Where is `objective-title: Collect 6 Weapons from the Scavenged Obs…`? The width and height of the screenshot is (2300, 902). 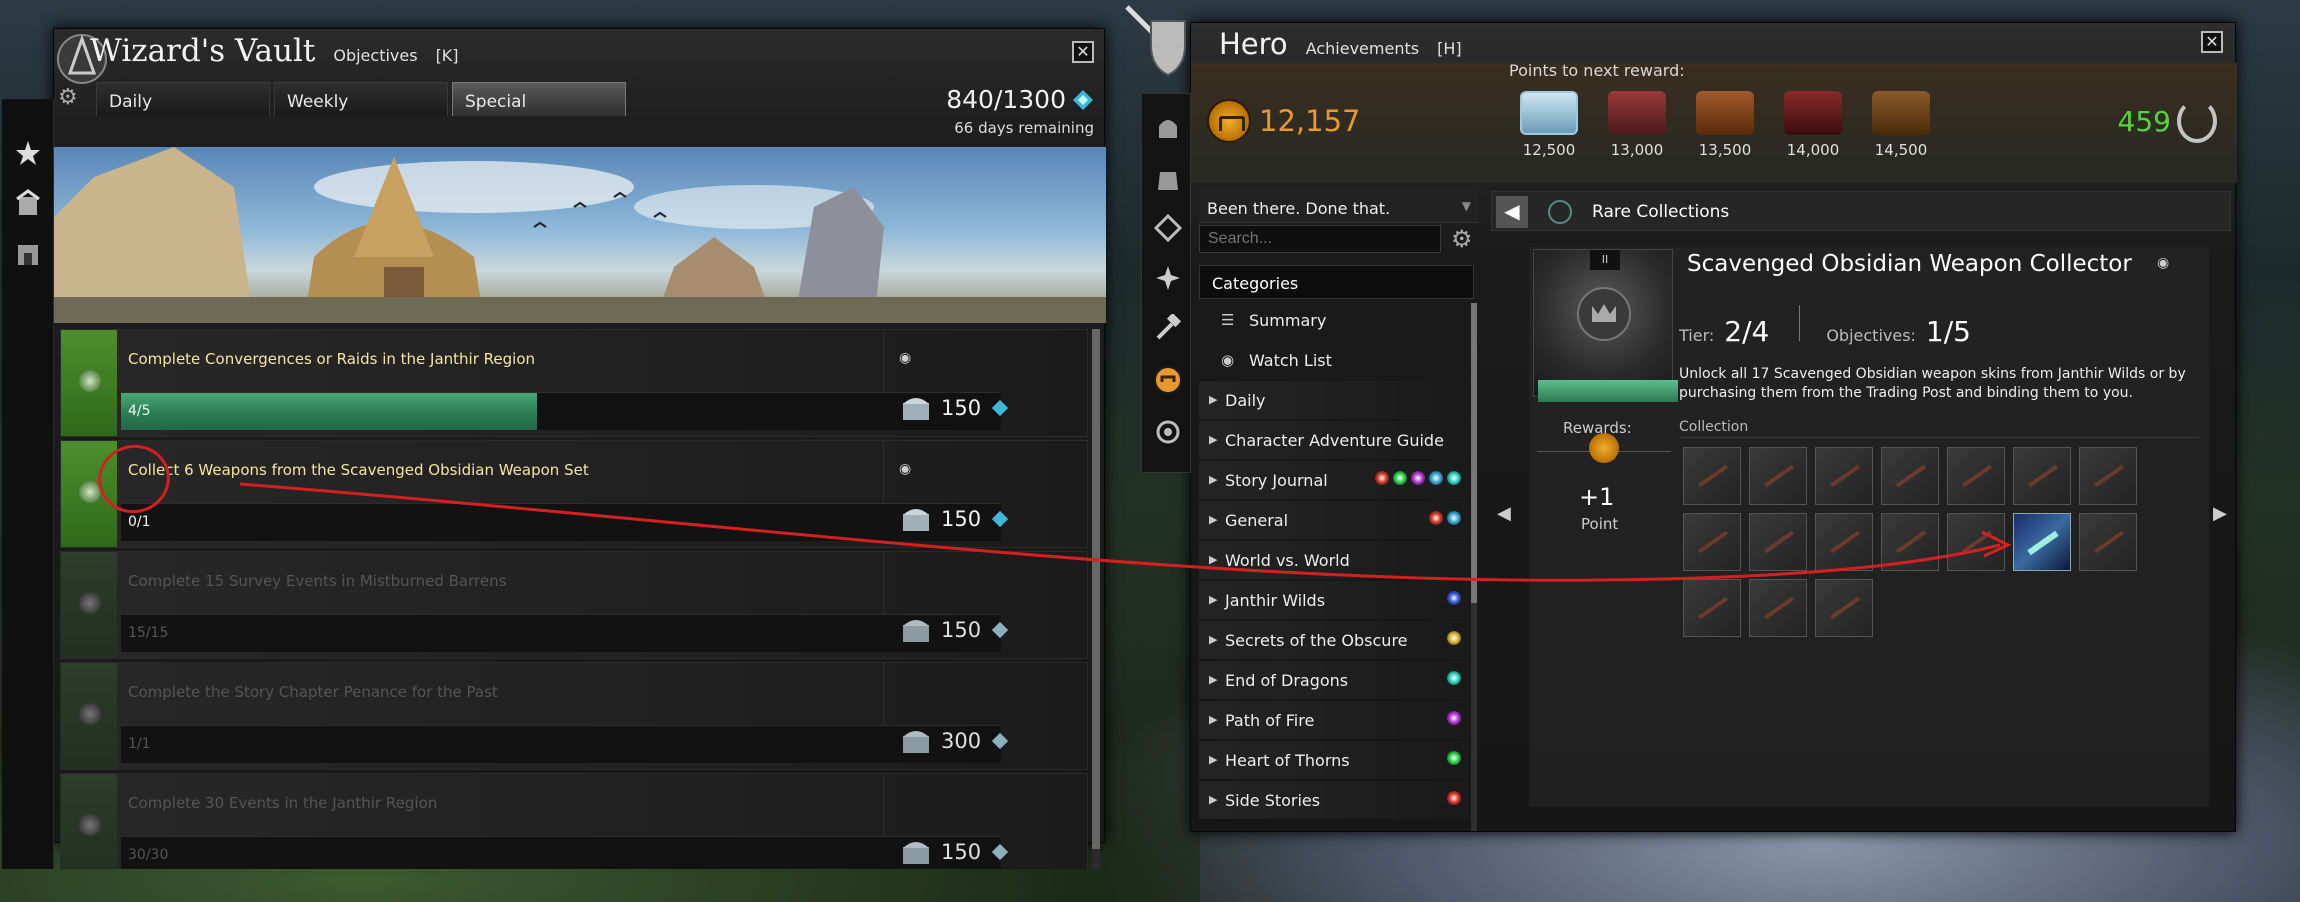 objective-title: Collect 6 Weapons from the Scavenged Obs… is located at coordinates (358, 470).